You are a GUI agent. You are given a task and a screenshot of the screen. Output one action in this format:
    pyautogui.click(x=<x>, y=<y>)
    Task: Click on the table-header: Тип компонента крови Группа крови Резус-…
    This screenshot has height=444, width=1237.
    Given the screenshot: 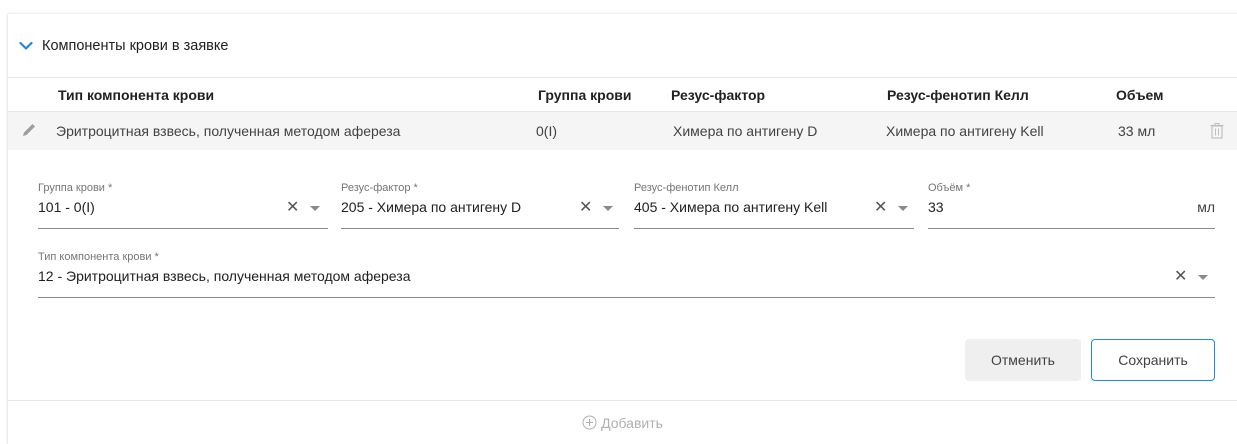 What is the action you would take?
    pyautogui.click(x=622, y=95)
    